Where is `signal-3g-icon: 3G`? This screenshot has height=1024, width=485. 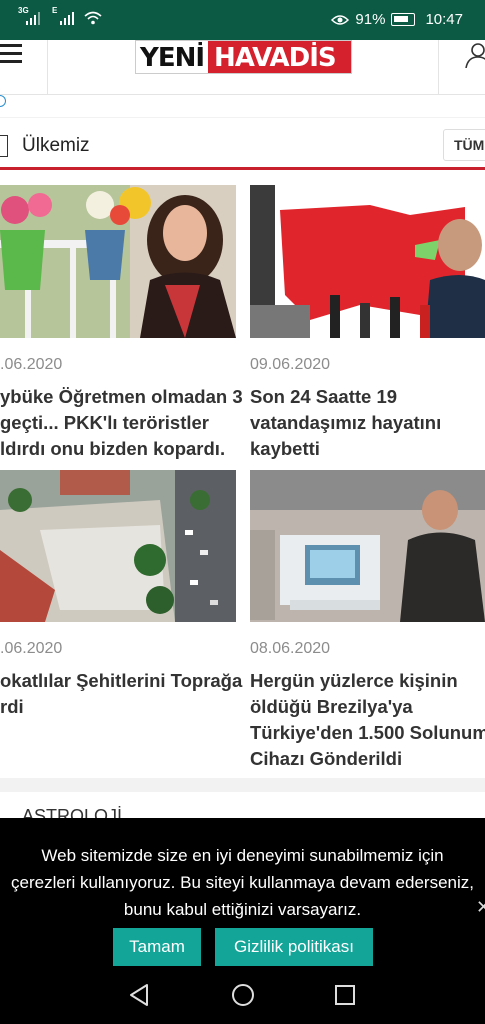
signal-3g-icon: 3G is located at coordinates (29, 15).